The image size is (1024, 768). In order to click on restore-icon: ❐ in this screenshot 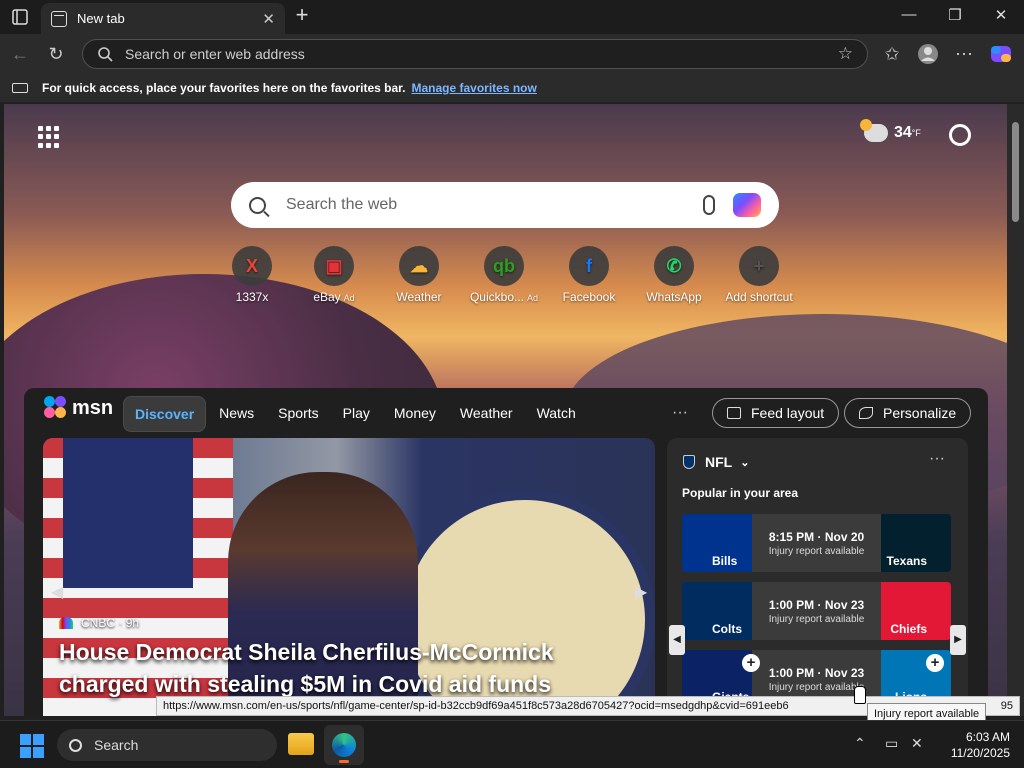, I will do `click(955, 17)`.